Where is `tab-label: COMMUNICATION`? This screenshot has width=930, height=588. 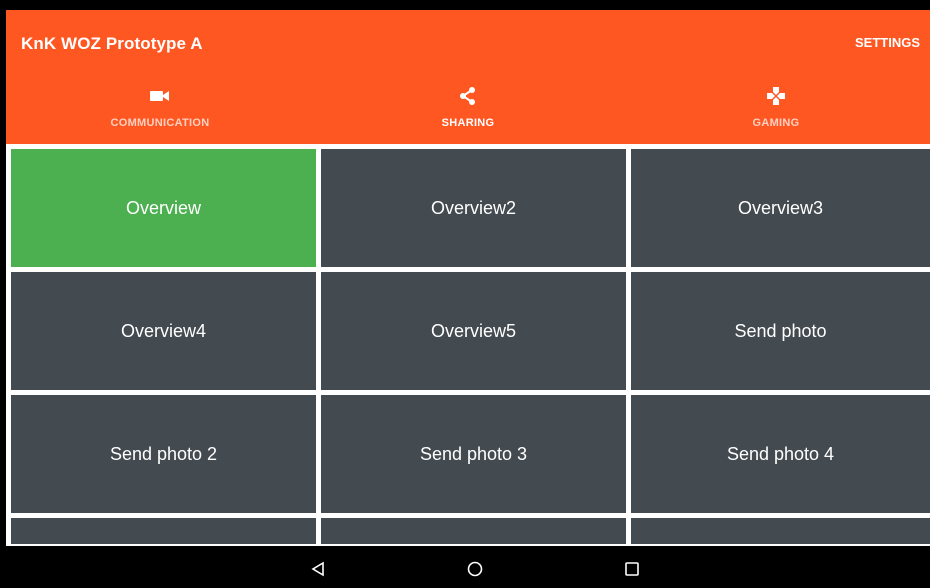
tab-label: COMMUNICATION is located at coordinates (160, 123).